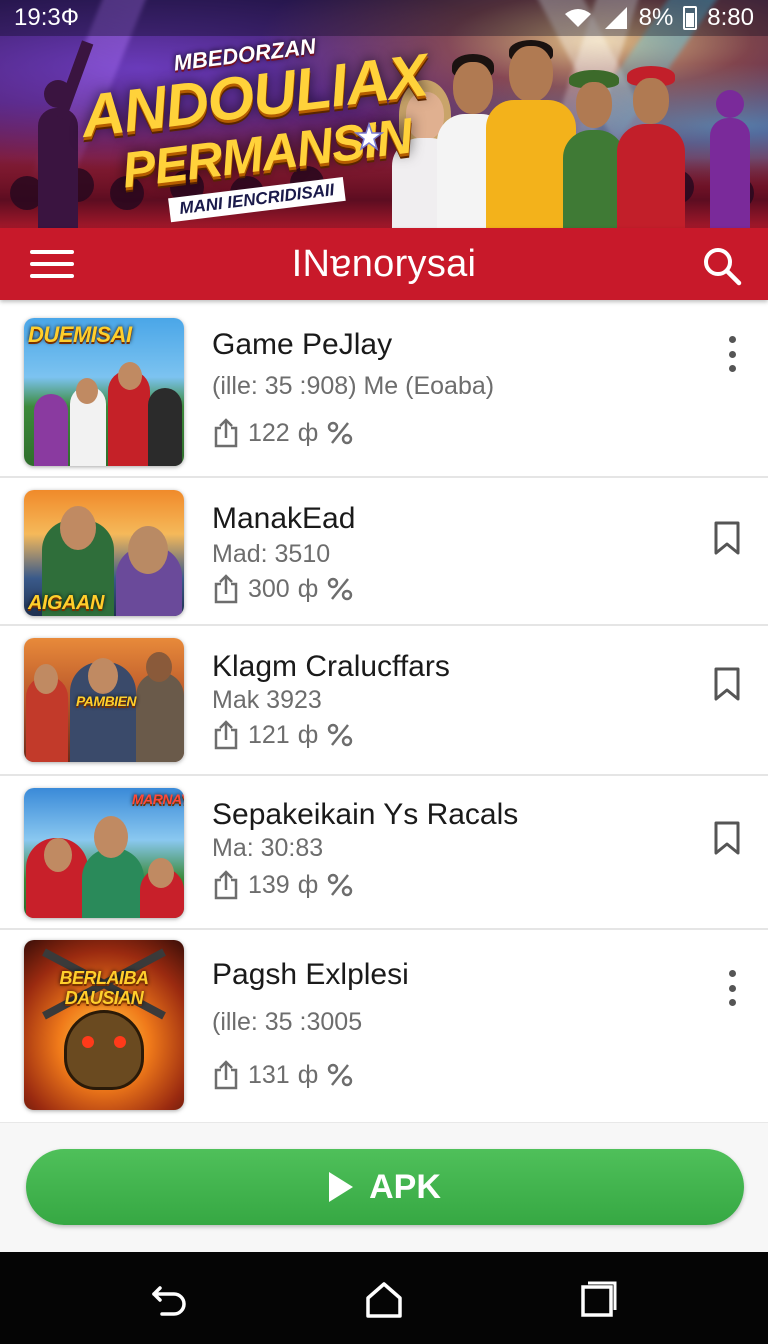 The width and height of the screenshot is (768, 1344). I want to click on hero-cast, so click(545, 134).